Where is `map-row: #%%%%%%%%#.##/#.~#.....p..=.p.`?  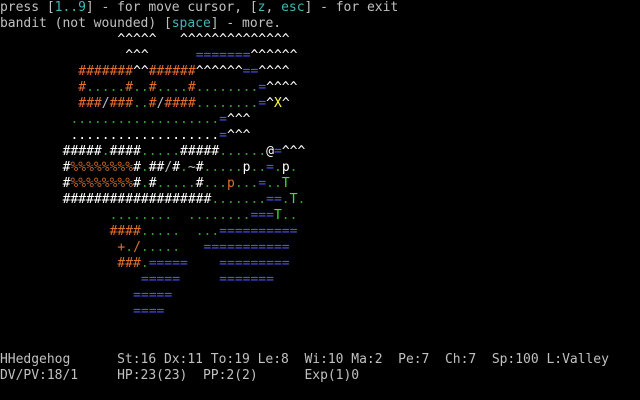 map-row: #%%%%%%%%#.##/#.~#.....p..=.p. is located at coordinates (149, 168).